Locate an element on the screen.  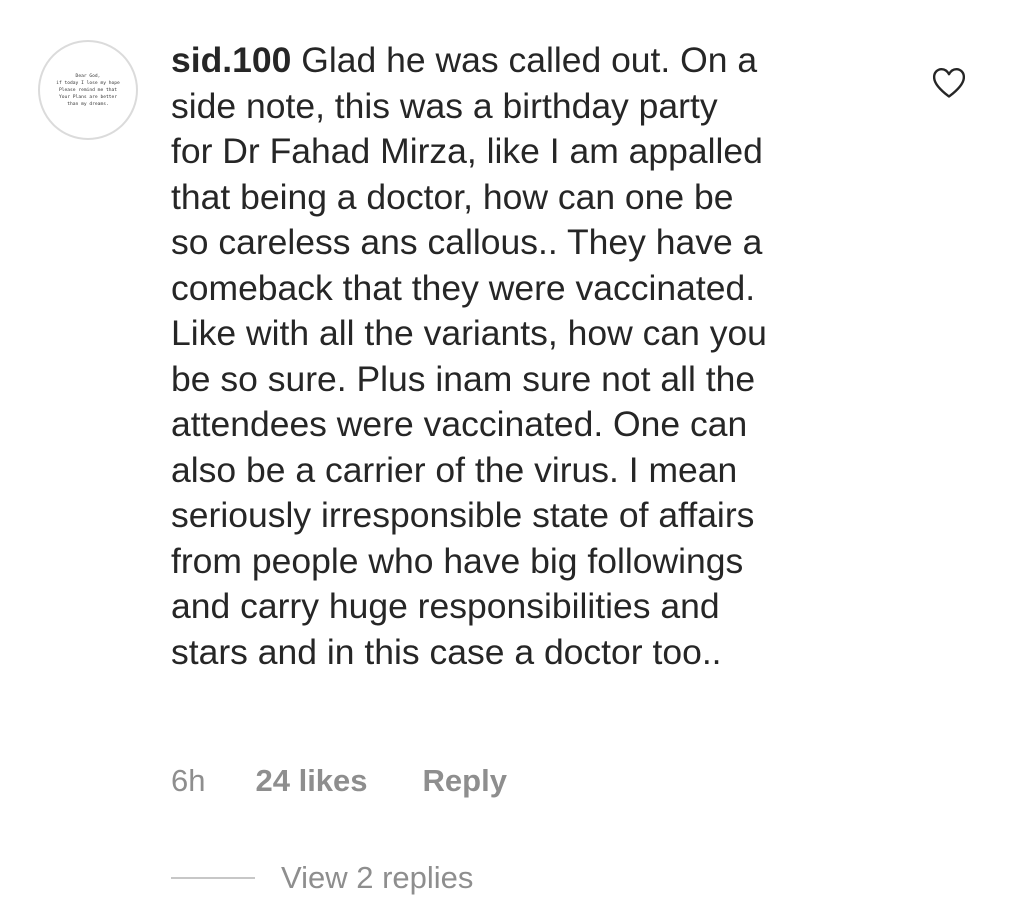
avatar-text-line: Please remind me that is located at coordinates (88, 90).